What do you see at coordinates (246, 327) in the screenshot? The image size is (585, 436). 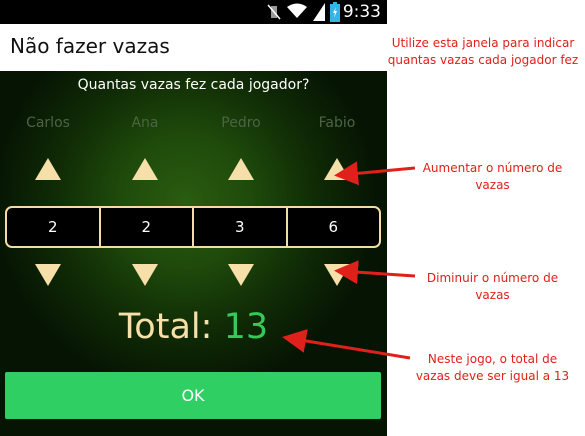 I see `total-value: 13` at bounding box center [246, 327].